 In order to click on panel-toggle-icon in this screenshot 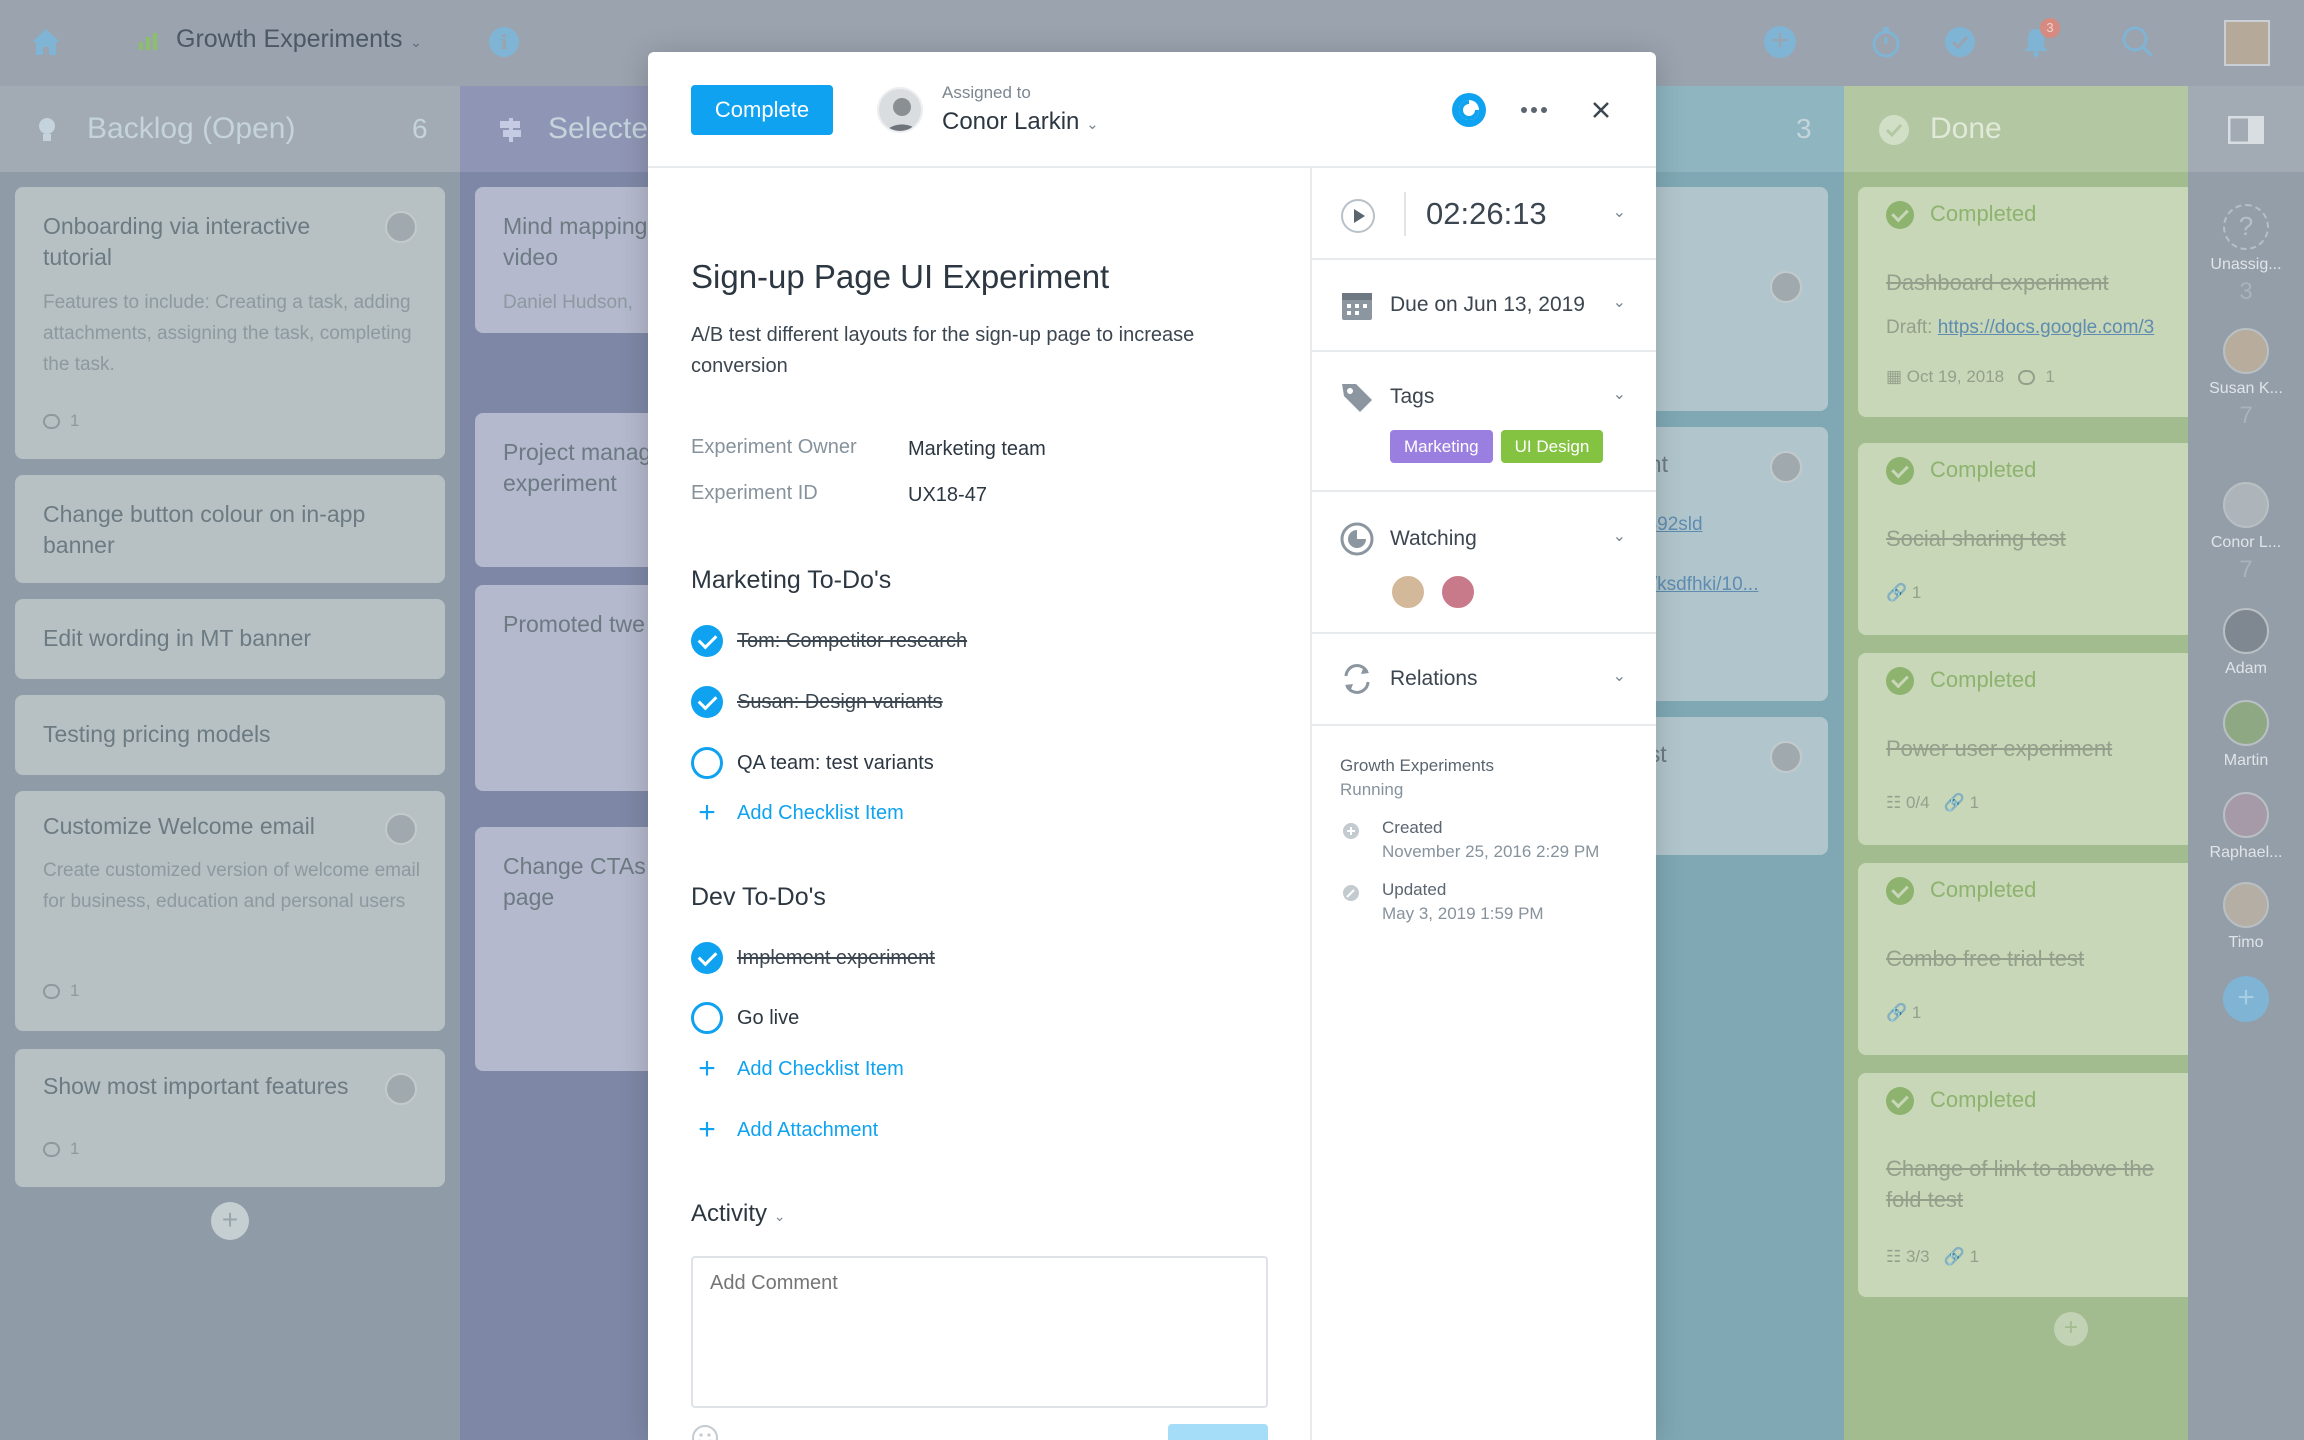, I will do `click(2246, 132)`.